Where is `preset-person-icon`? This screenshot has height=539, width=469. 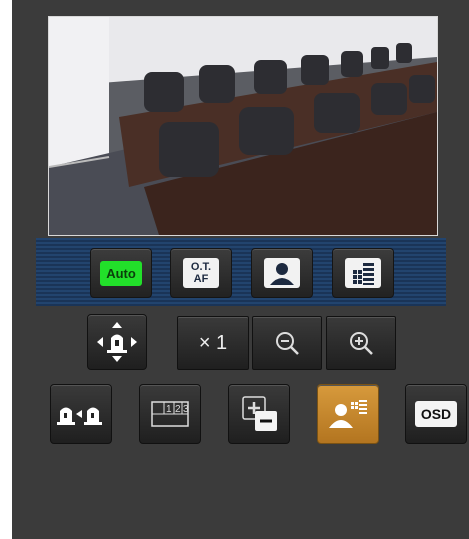 preset-person-icon is located at coordinates (348, 414).